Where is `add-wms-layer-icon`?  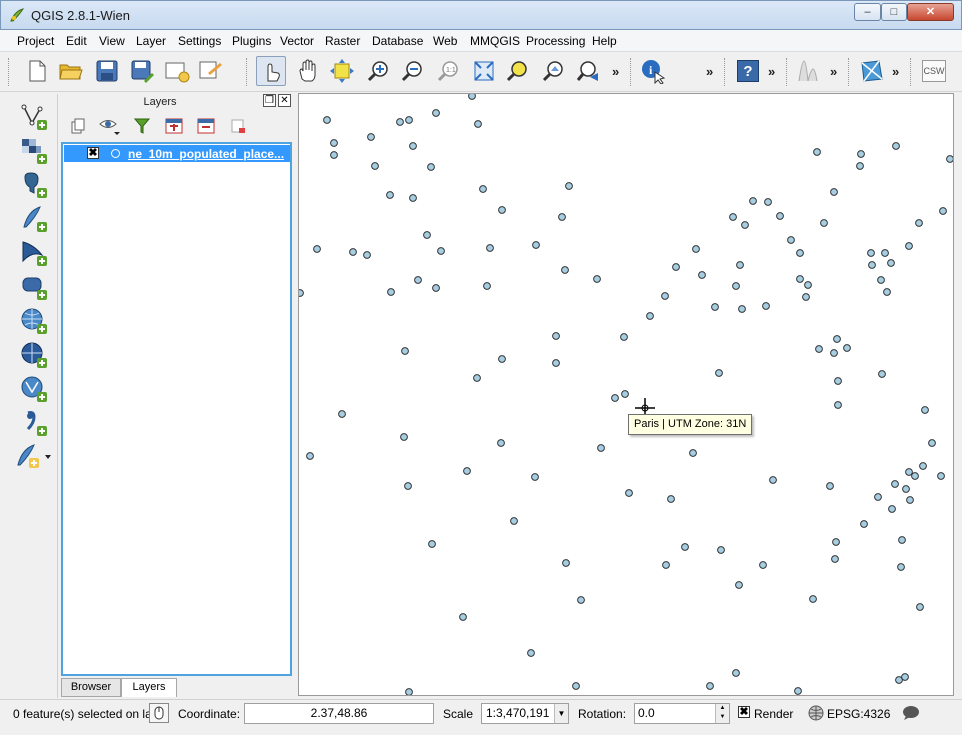 add-wms-layer-icon is located at coordinates (34, 321).